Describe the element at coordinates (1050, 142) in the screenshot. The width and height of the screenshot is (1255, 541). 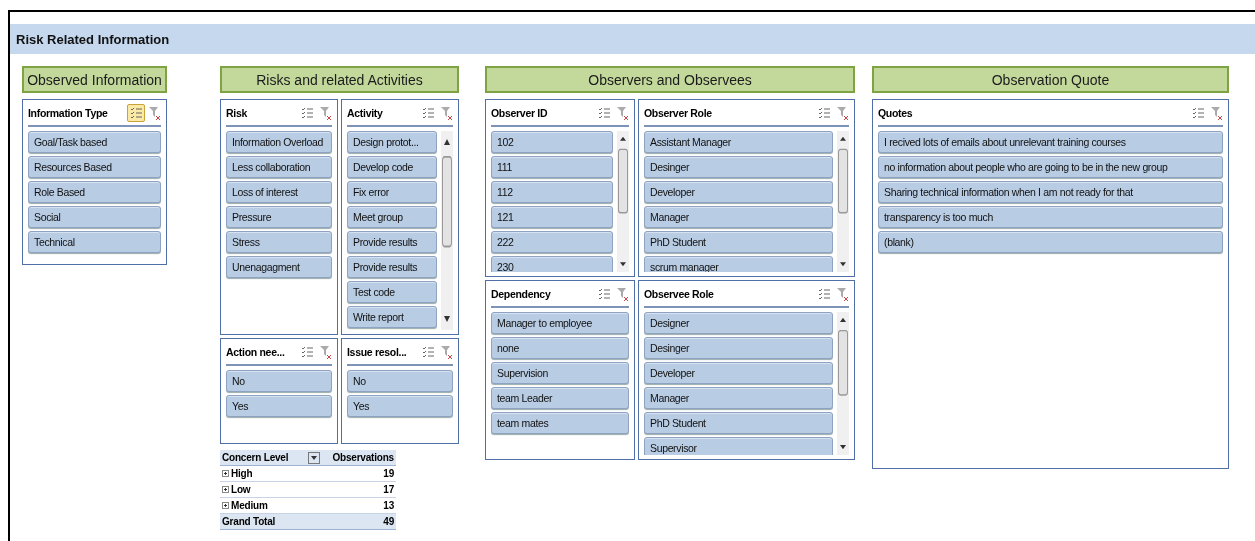
I see `slicer-item: I recived lots of emails about unrelevant training courses` at that location.